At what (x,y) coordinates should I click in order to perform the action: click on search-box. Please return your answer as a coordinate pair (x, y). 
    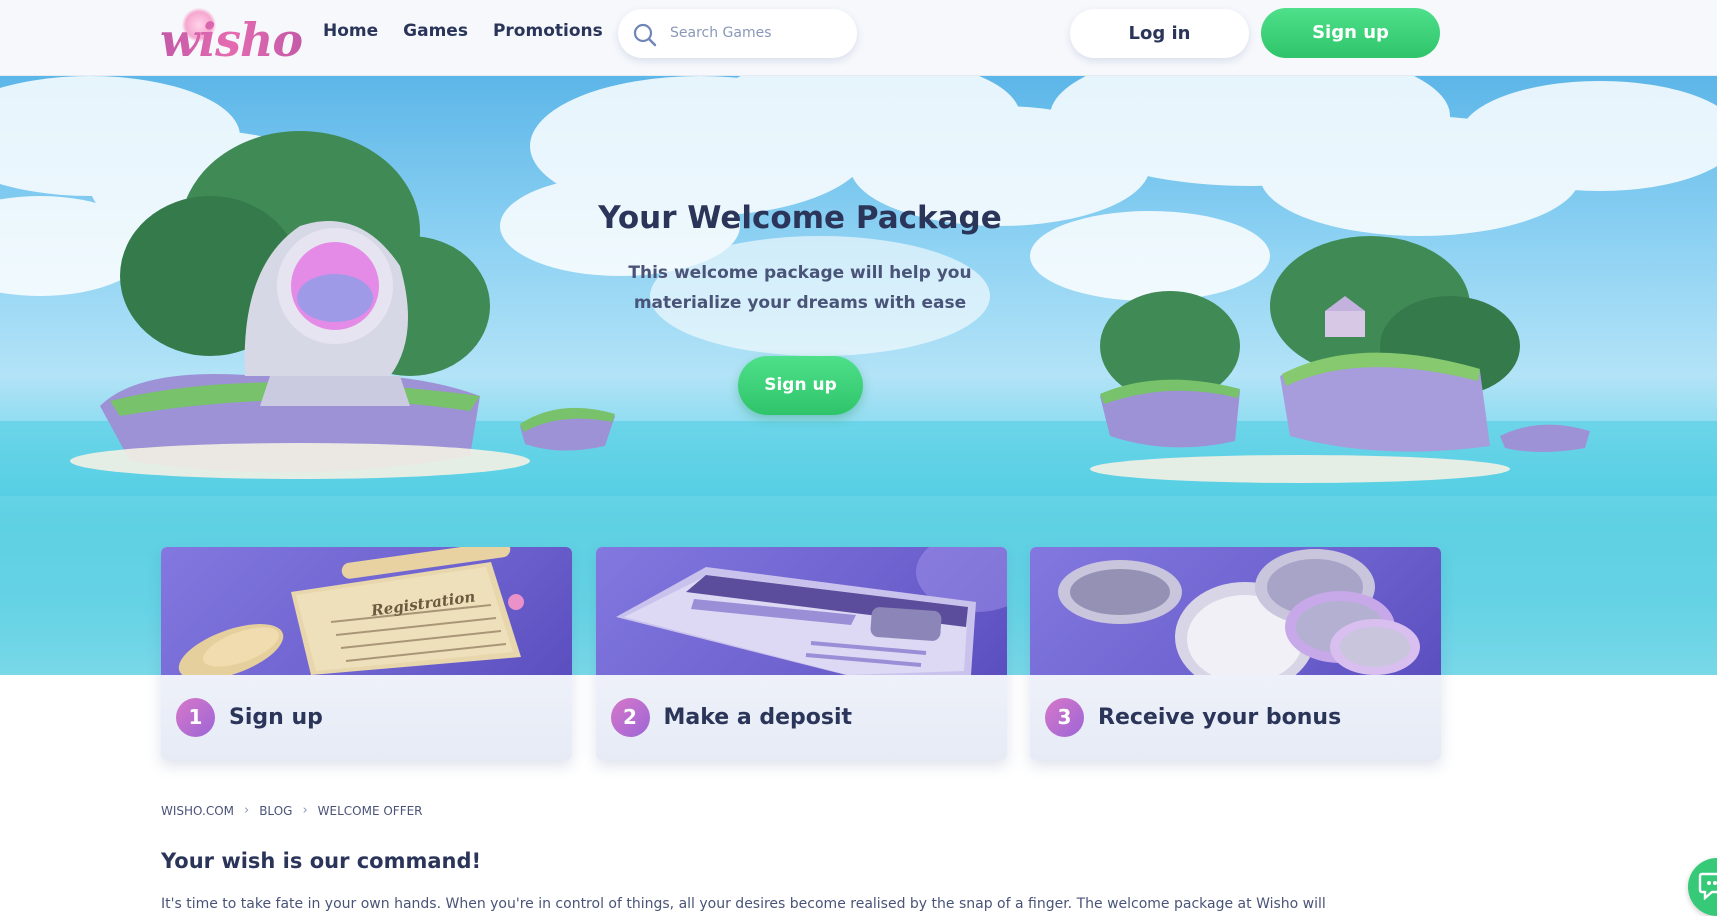
    Looking at the image, I should click on (737, 33).